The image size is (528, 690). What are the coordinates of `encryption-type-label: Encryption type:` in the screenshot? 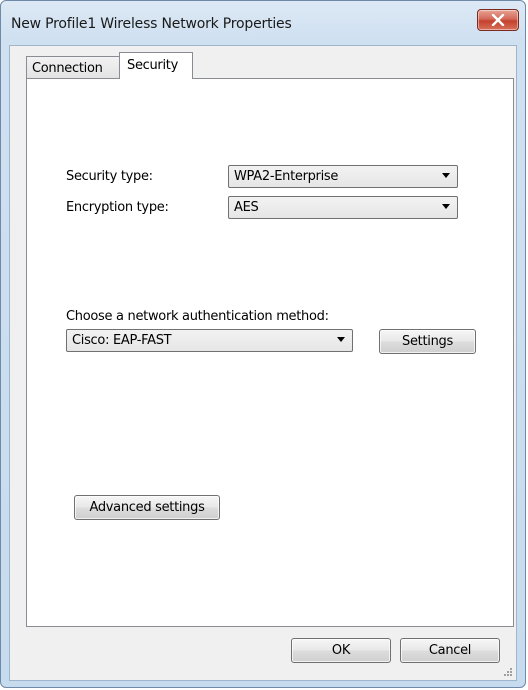 It's located at (117, 207).